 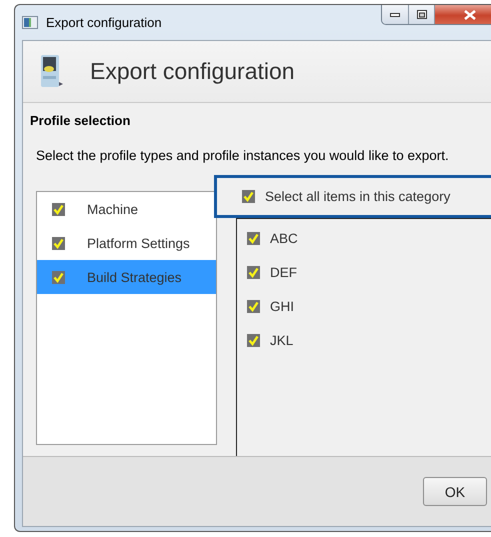 I want to click on section-title: Profile selection, so click(x=81, y=121).